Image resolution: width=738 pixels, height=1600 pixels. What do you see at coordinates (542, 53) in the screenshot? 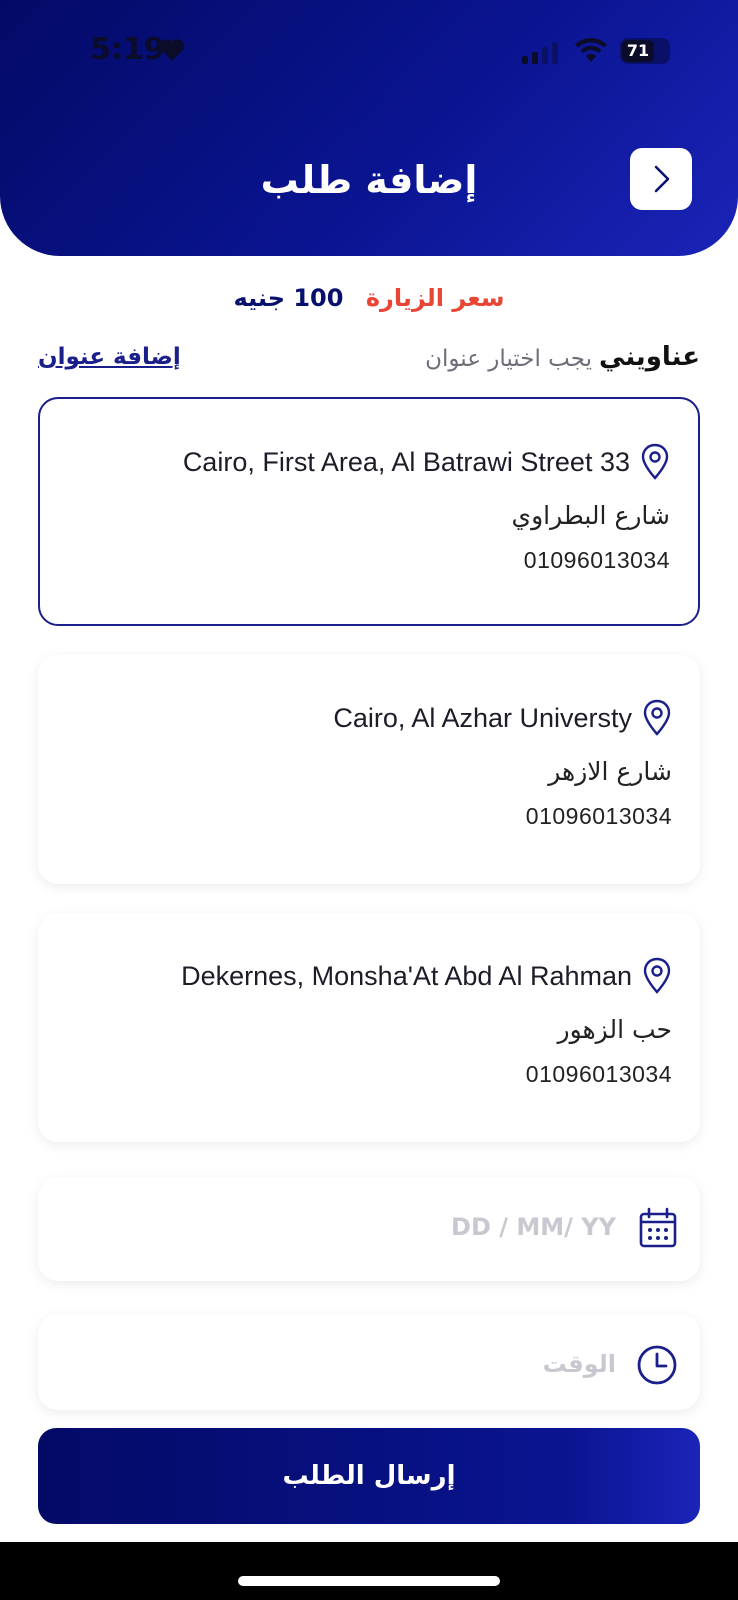
I see `signal-icon` at bounding box center [542, 53].